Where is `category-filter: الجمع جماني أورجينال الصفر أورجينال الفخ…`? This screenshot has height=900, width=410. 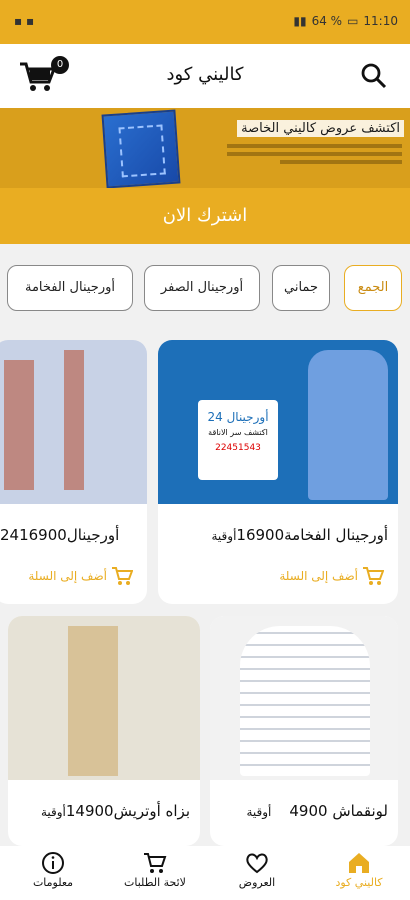 category-filter: الجمع جماني أورجينال الصفر أورجينال الفخ… is located at coordinates (205, 288).